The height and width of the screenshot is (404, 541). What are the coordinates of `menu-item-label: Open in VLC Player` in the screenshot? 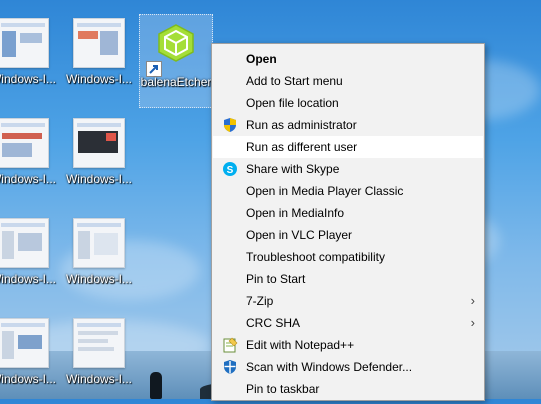 It's located at (299, 235).